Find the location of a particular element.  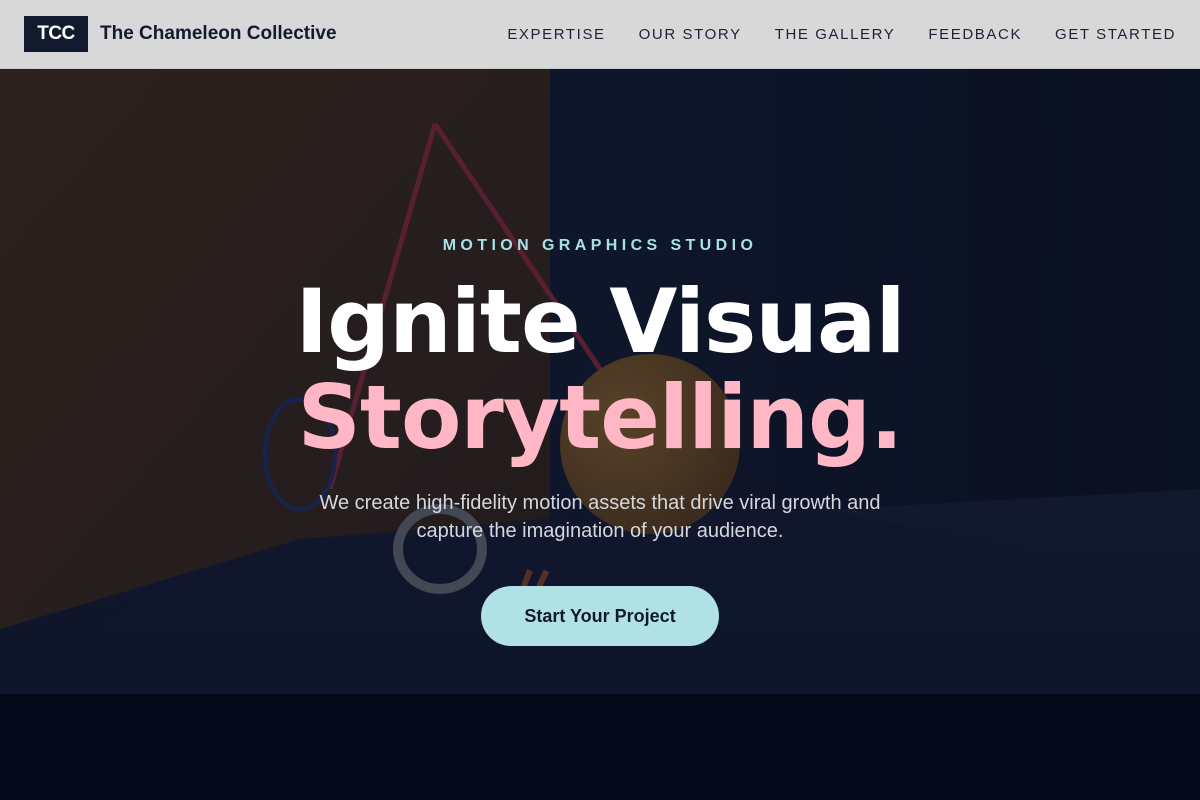

nav-the-gallery: THE GALLERY is located at coordinates (835, 34).